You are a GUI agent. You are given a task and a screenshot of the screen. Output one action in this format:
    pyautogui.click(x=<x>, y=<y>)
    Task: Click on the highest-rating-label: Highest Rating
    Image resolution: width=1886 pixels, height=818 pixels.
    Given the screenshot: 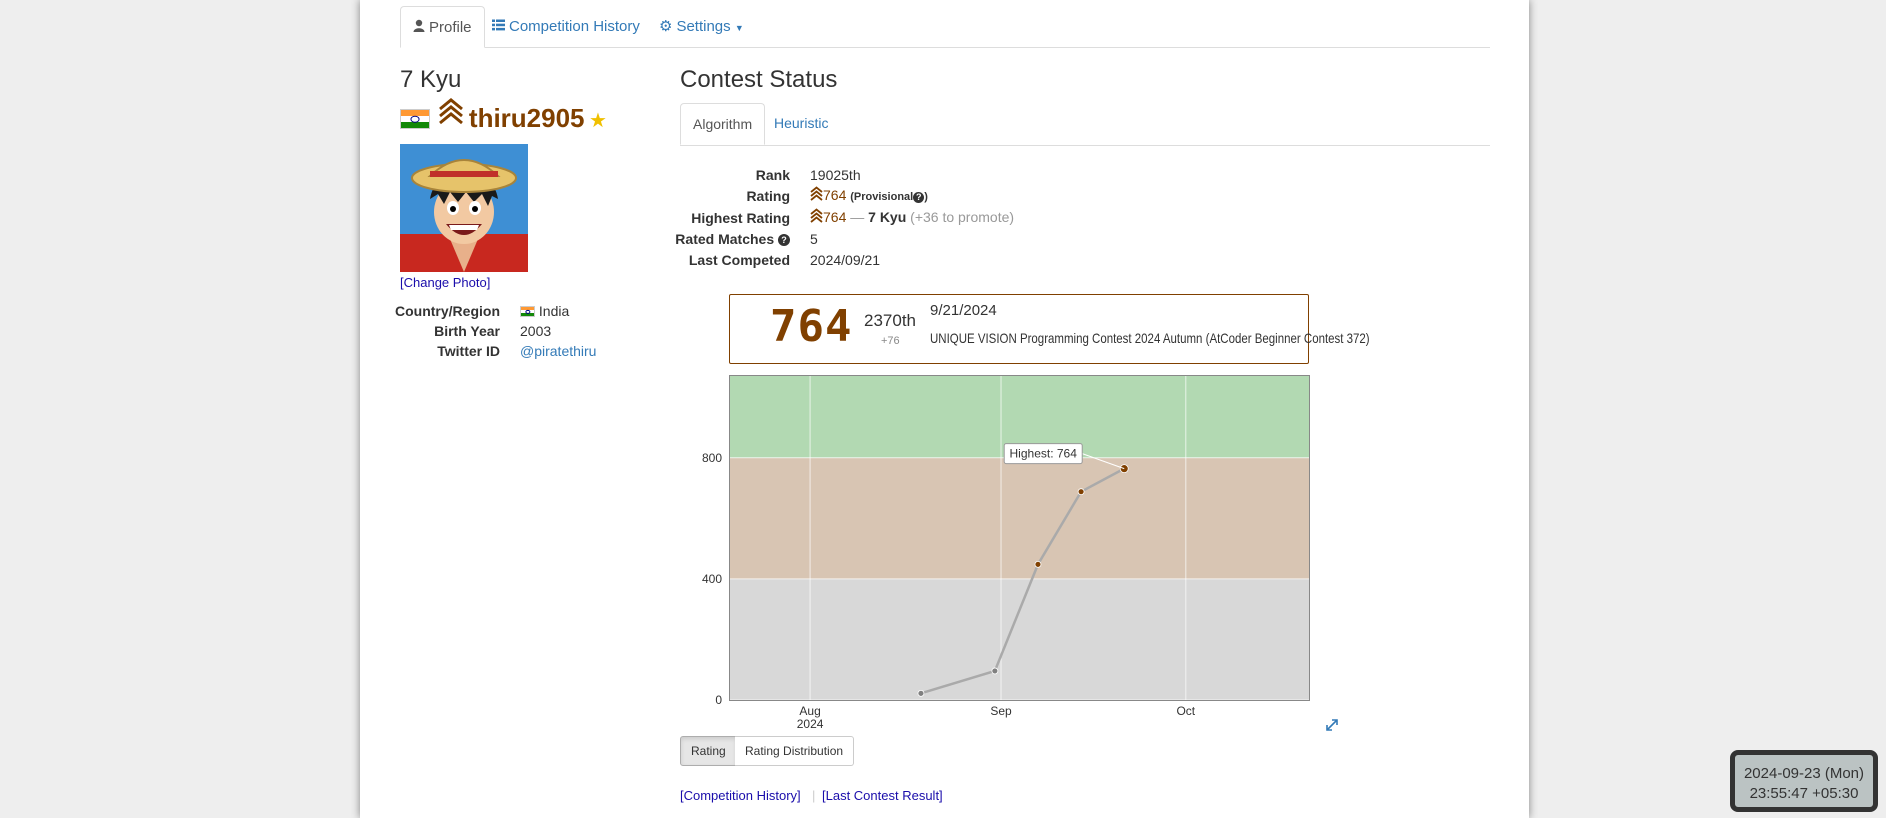 What is the action you would take?
    pyautogui.click(x=740, y=218)
    